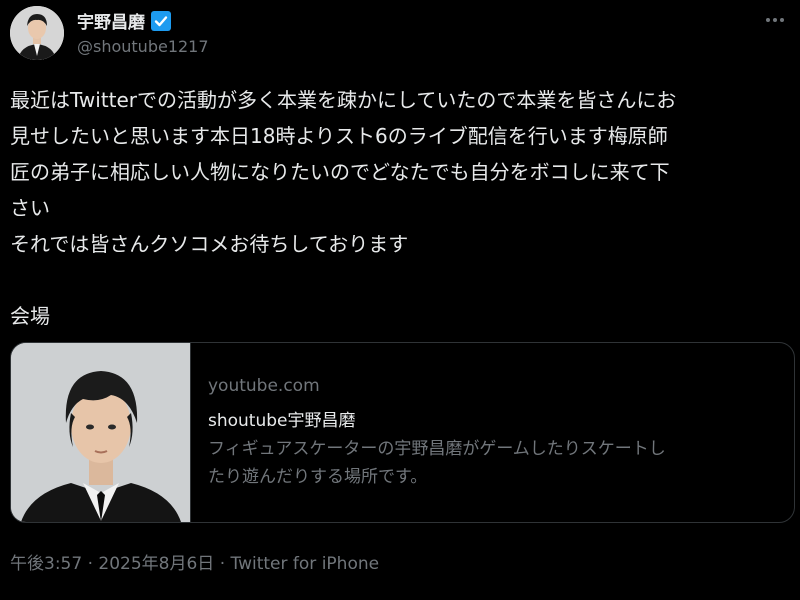 This screenshot has width=800, height=600. Describe the element at coordinates (305, 564) in the screenshot. I see `tweet-source: Twitter for iPhone` at that location.